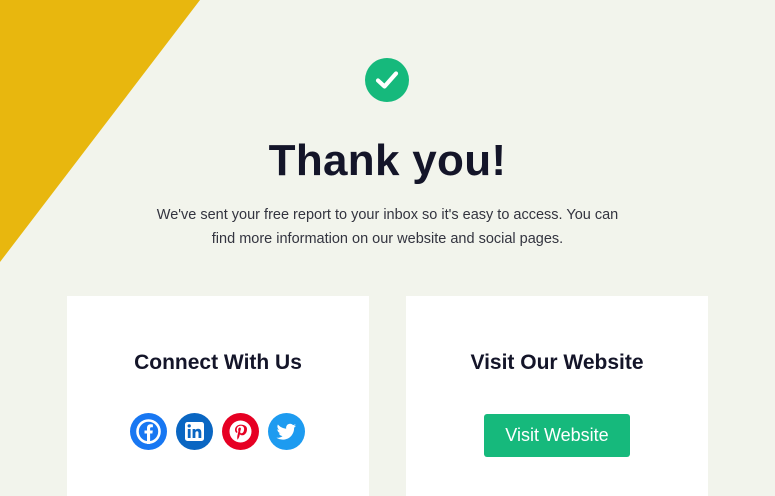  What do you see at coordinates (387, 160) in the screenshot?
I see `page-title: Thank you!` at bounding box center [387, 160].